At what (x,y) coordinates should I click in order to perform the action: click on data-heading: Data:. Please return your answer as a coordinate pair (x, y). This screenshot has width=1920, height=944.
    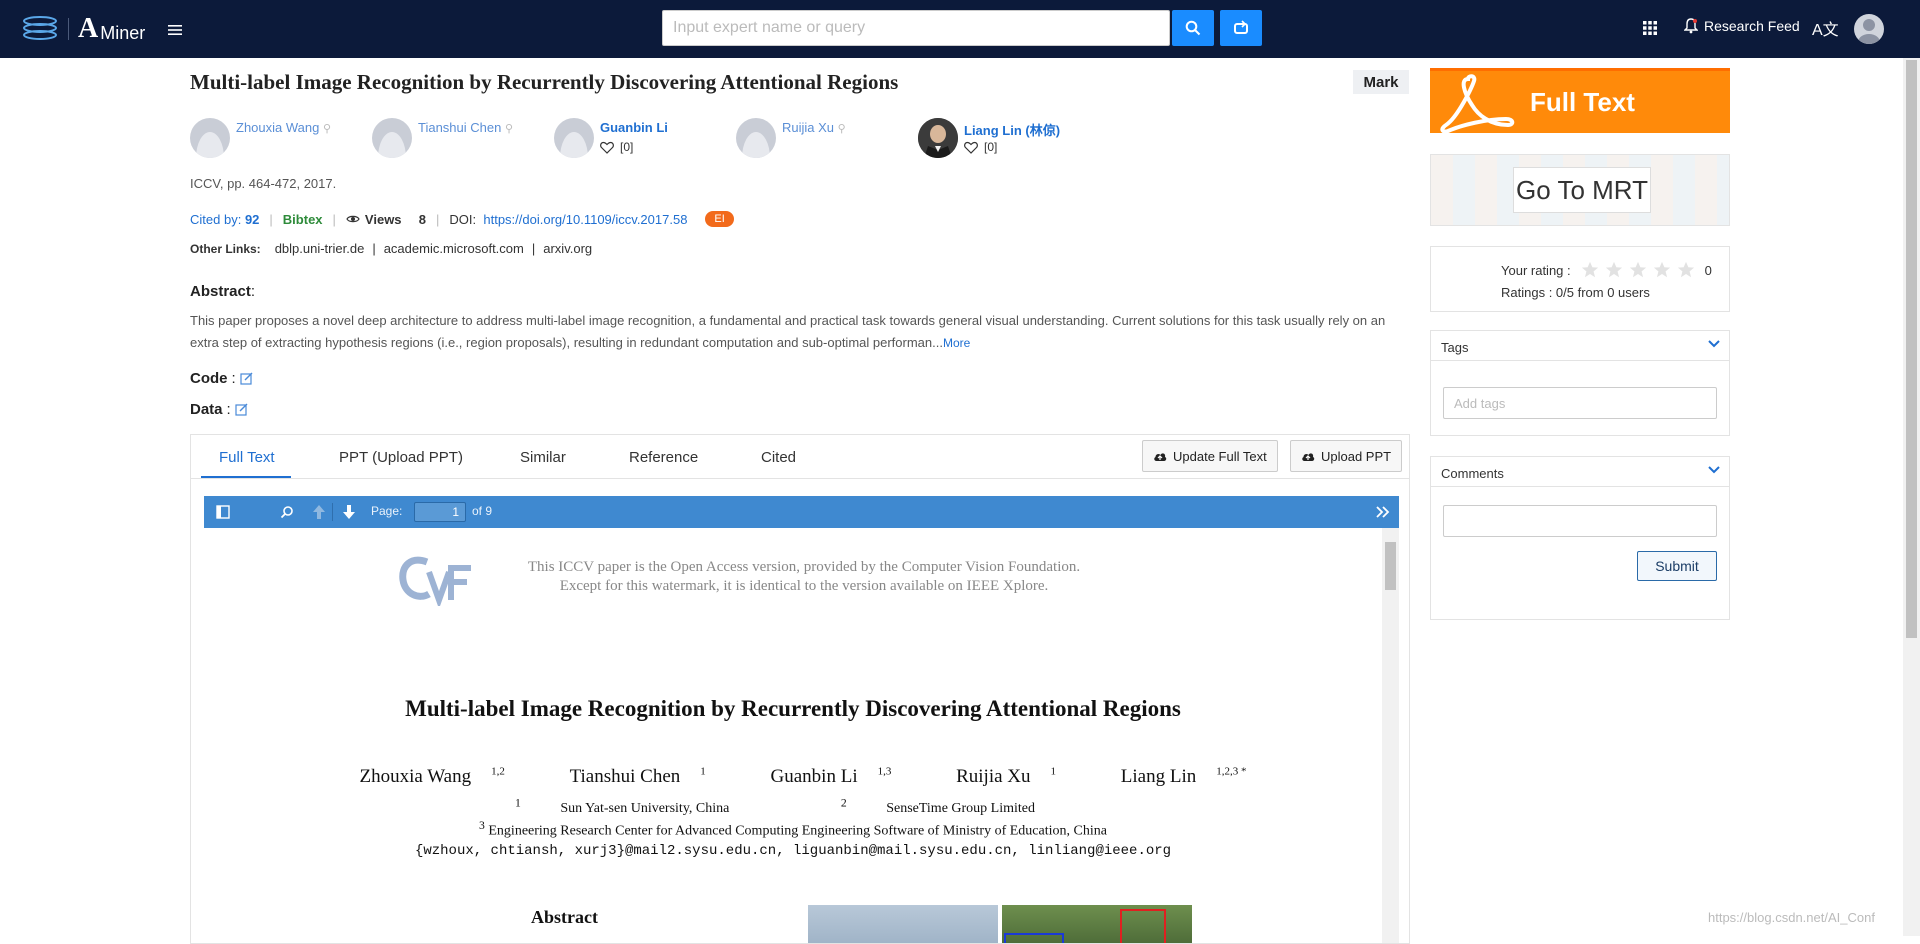
    Looking at the image, I should click on (219, 409).